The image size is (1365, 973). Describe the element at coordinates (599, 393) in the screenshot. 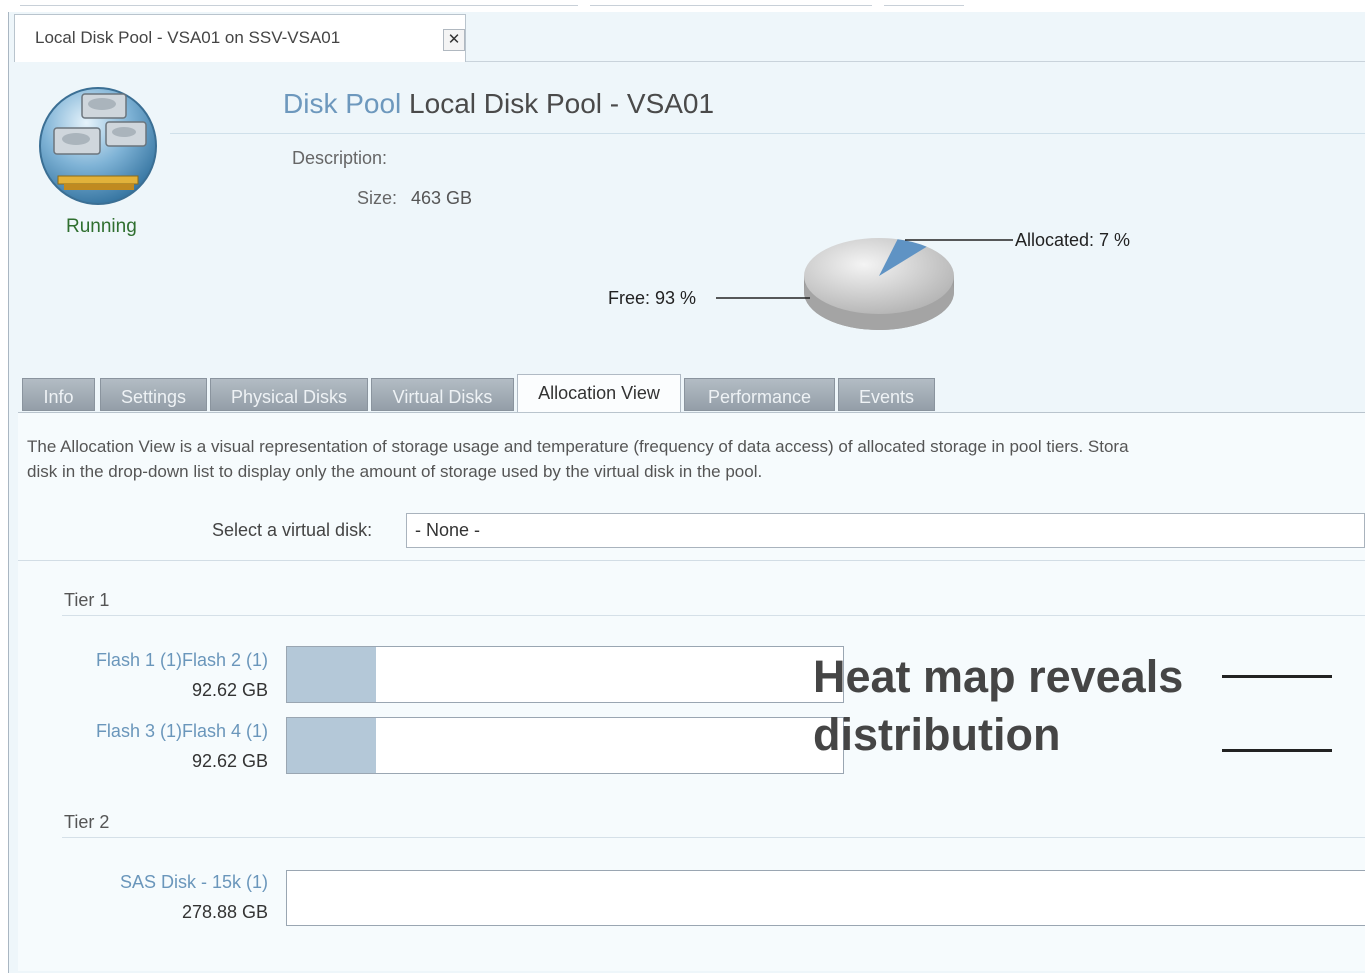

I see `tab-allocation-view: Allocation View` at that location.